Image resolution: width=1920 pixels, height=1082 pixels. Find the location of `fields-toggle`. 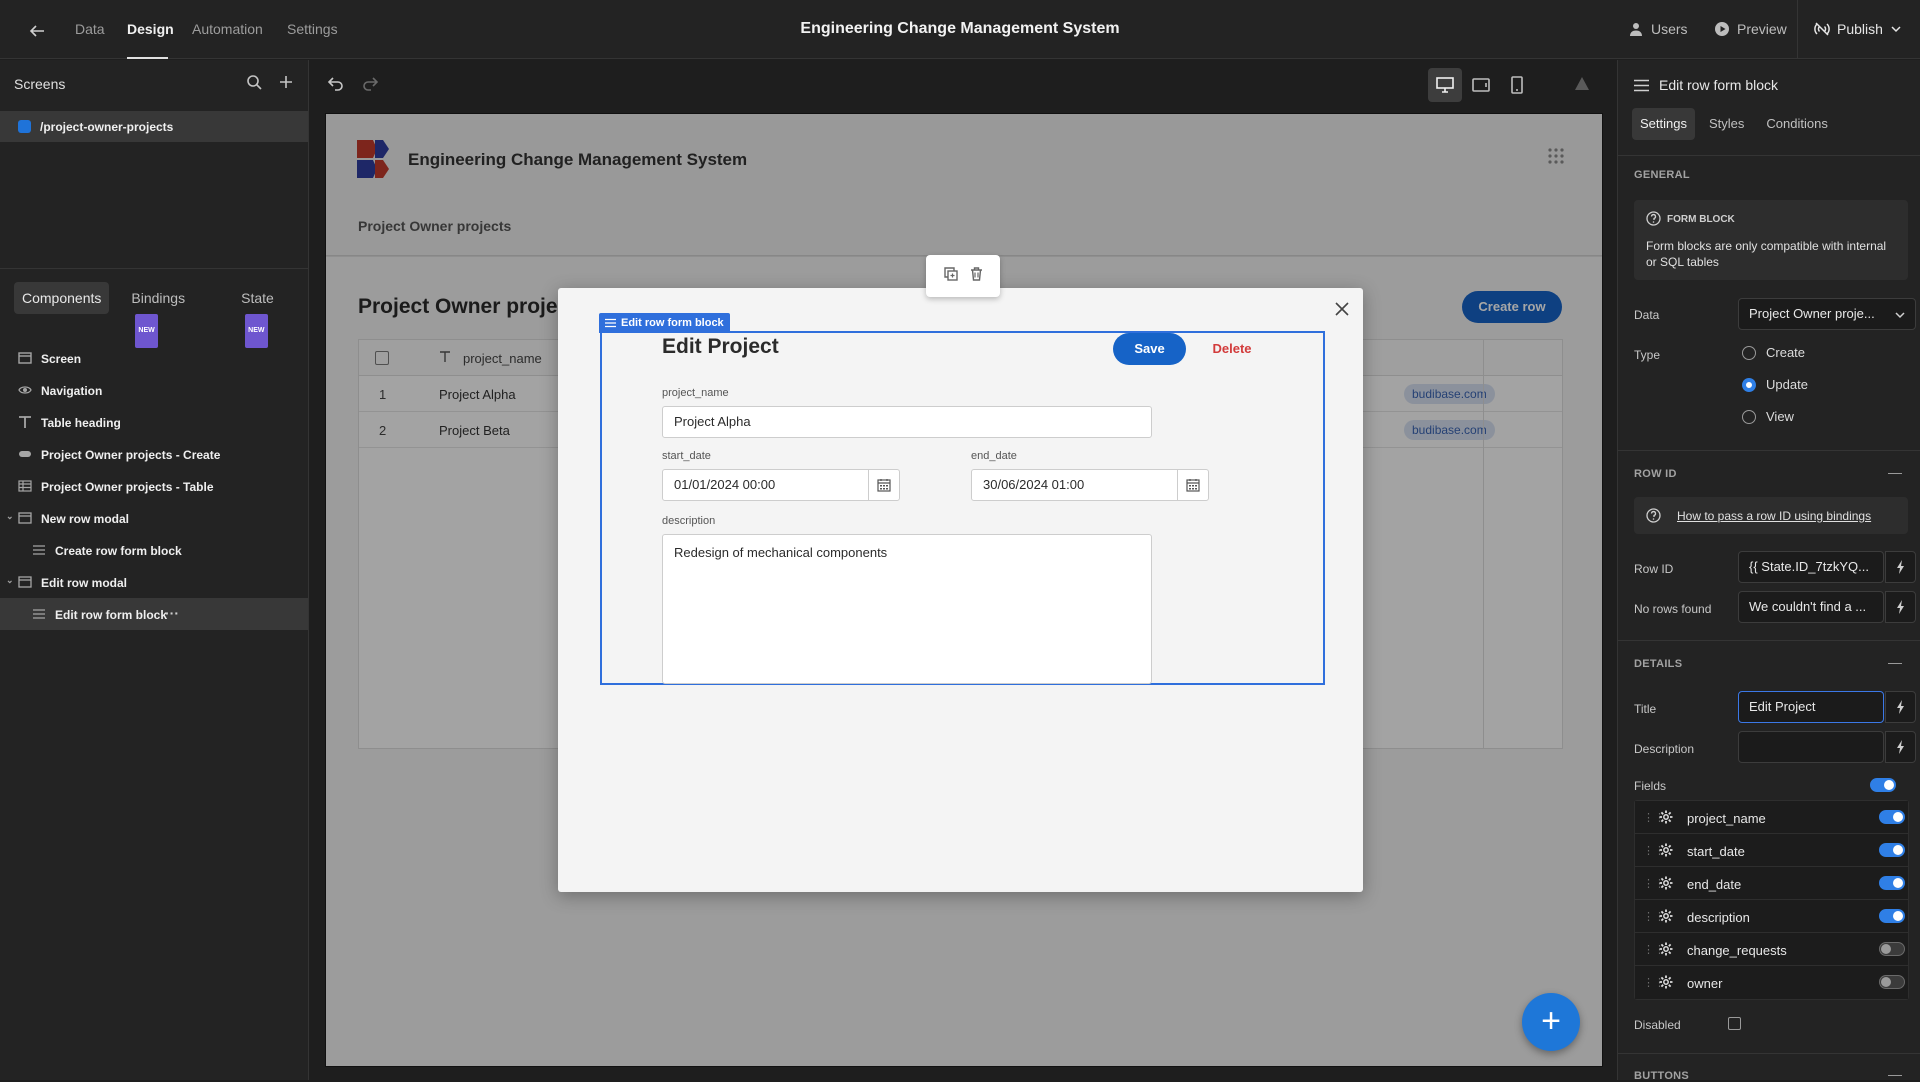

fields-toggle is located at coordinates (1883, 785).